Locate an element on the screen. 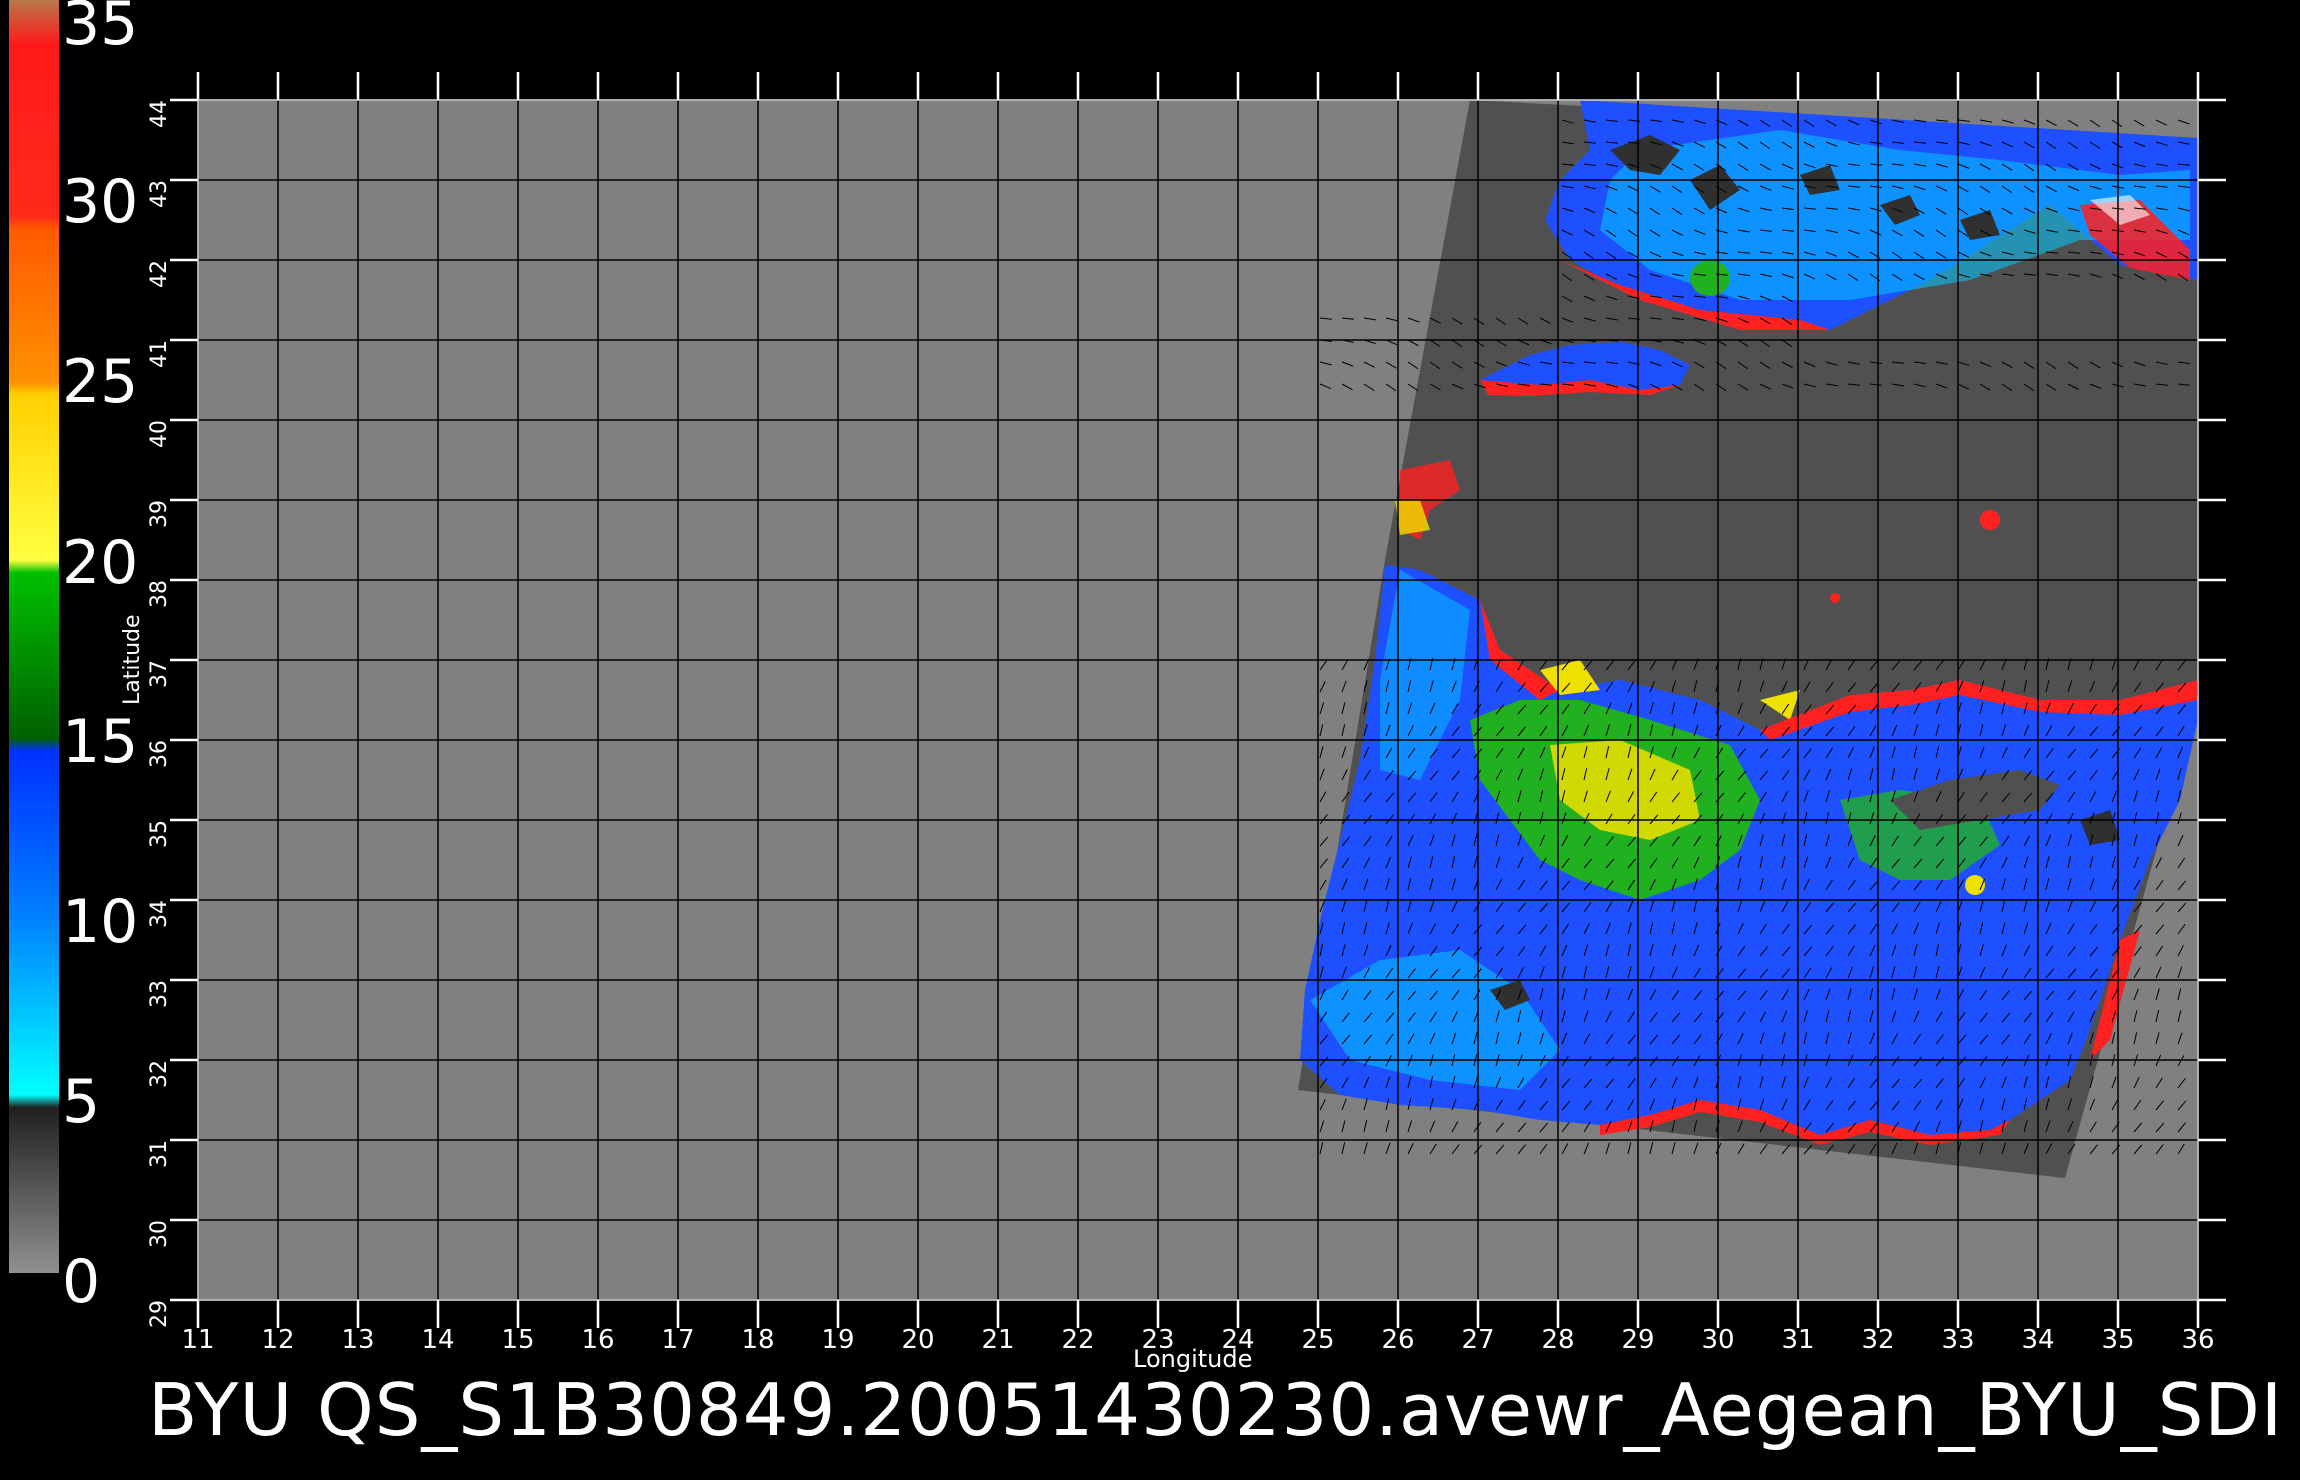 The image size is (2300, 1480). x-tick-label: 26 is located at coordinates (1398, 1340).